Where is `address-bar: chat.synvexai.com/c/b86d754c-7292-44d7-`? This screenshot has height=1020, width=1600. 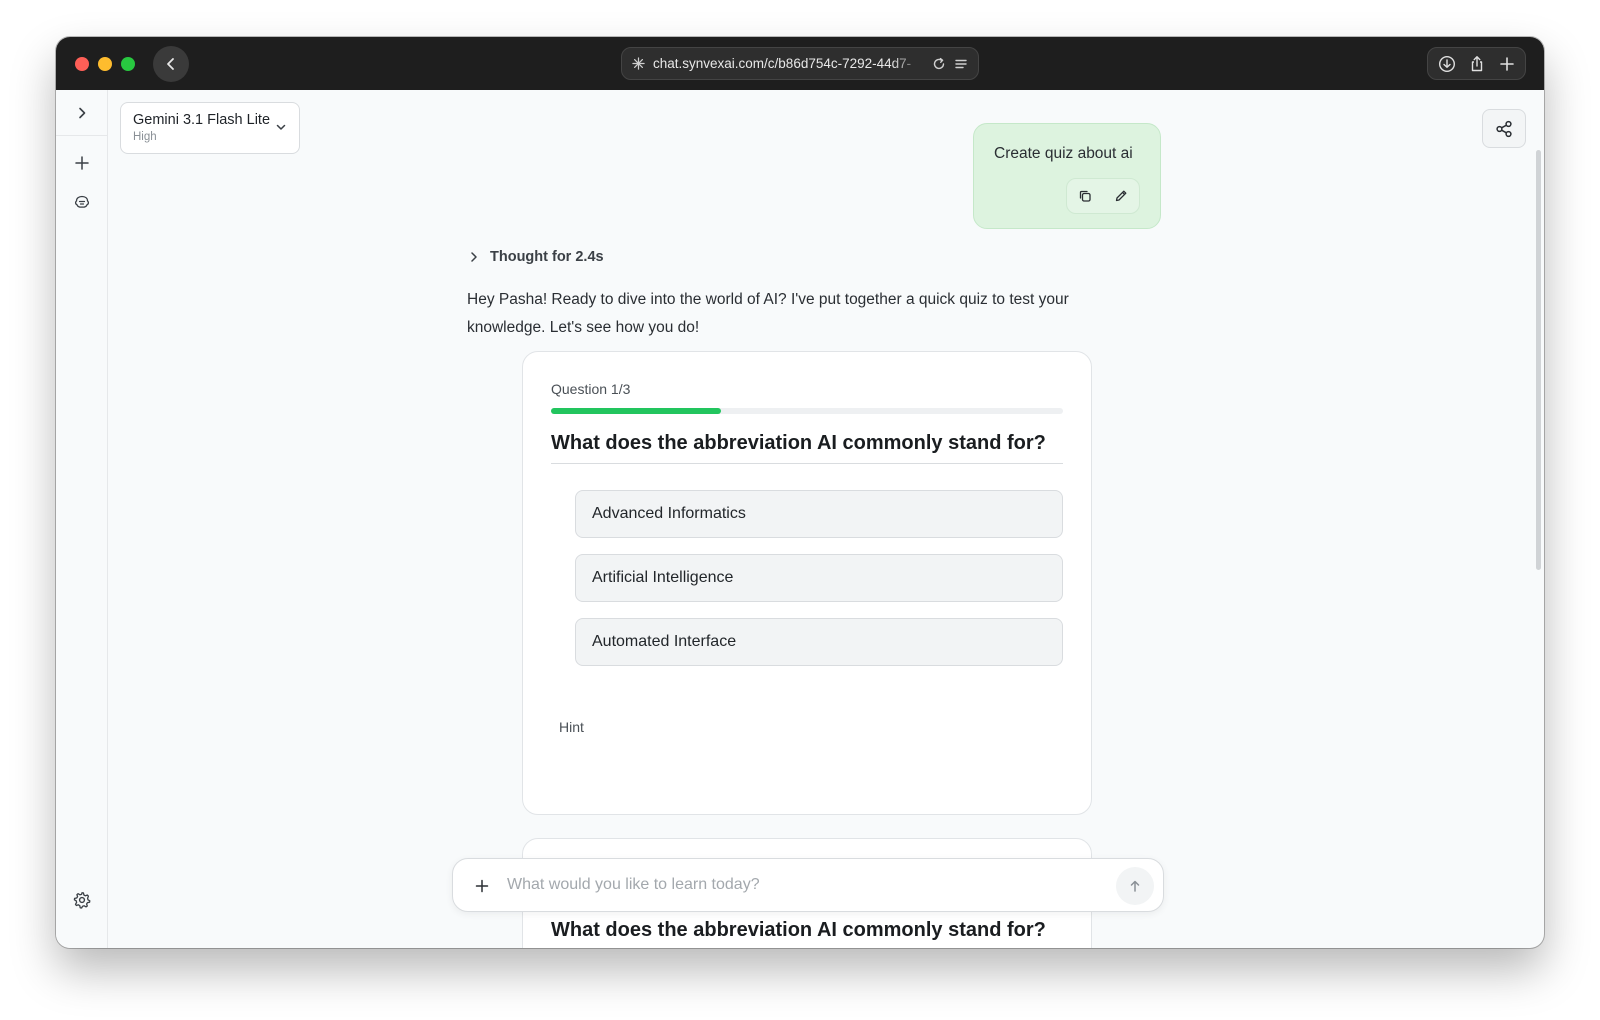 address-bar: chat.synvexai.com/c/b86d754c-7292-44d7- is located at coordinates (800, 63).